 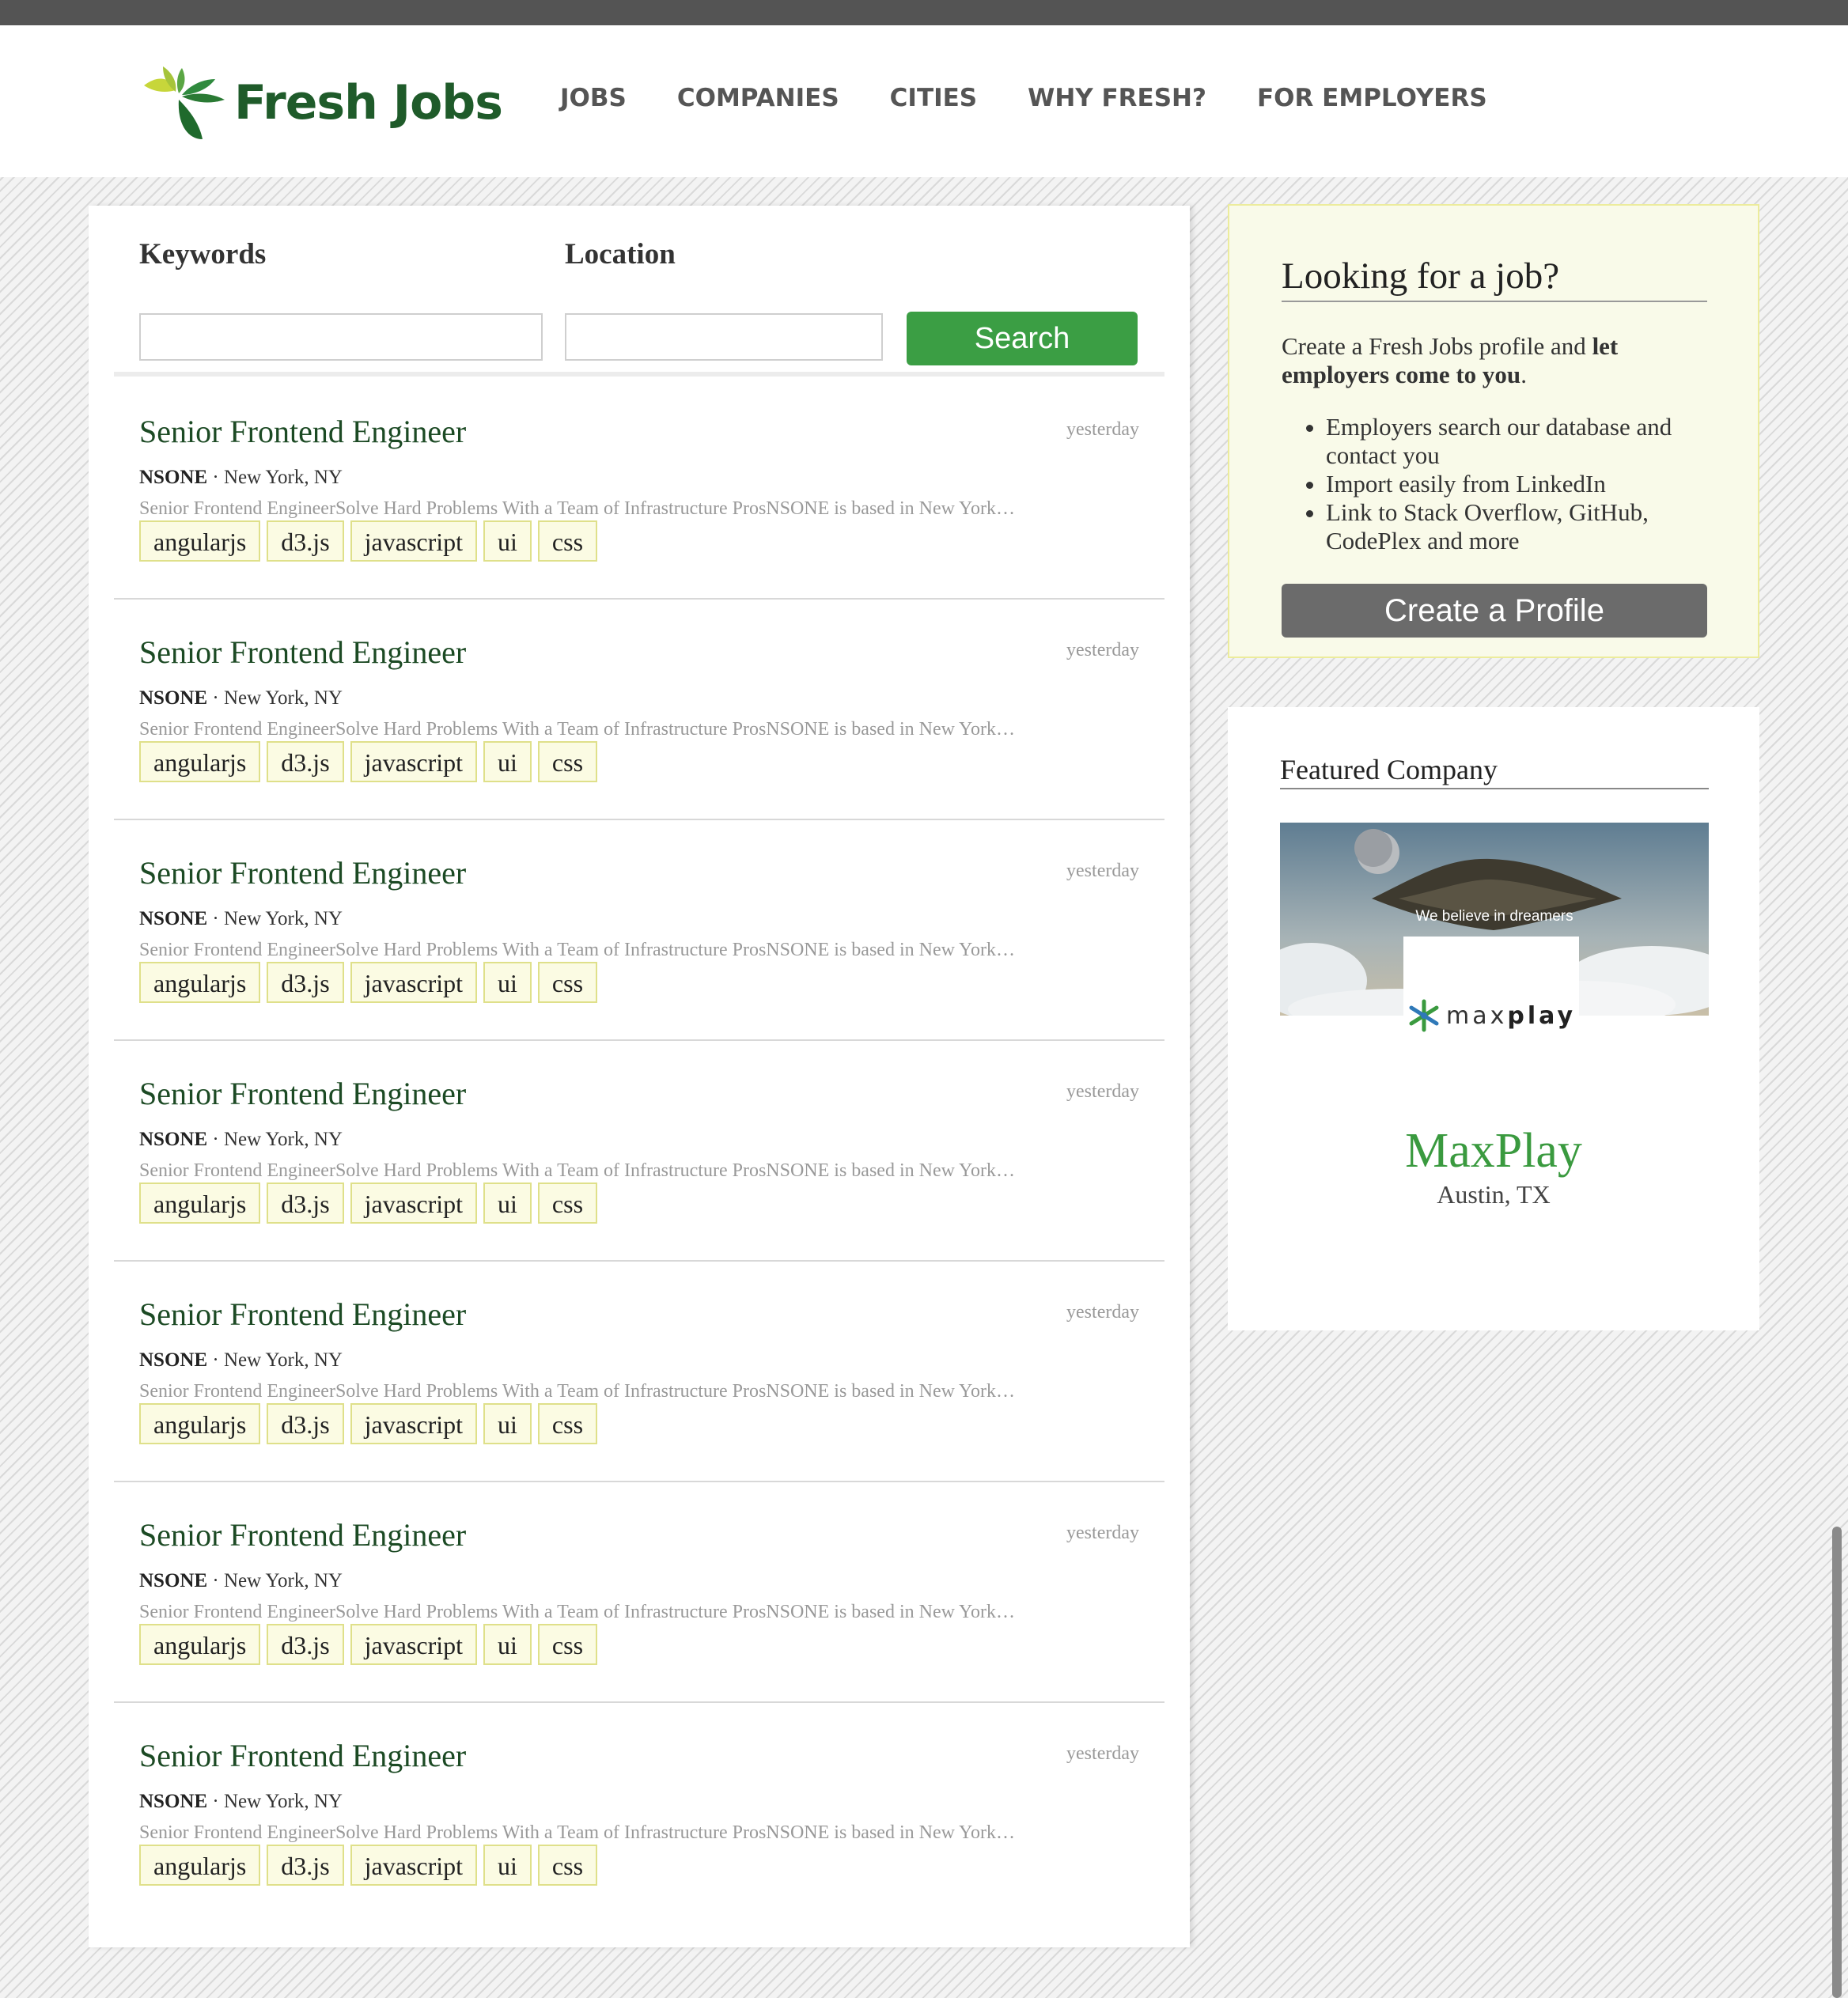 What do you see at coordinates (1495, 611) in the screenshot?
I see `create-profile-button: Create a Profile` at bounding box center [1495, 611].